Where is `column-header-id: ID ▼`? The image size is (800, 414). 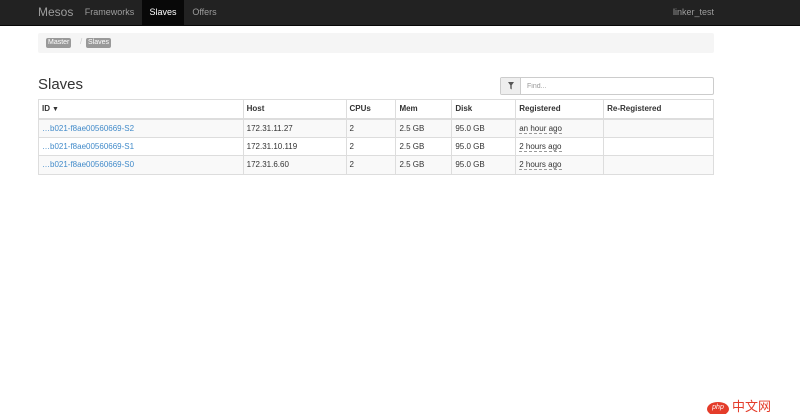 column-header-id: ID ▼ is located at coordinates (141, 109).